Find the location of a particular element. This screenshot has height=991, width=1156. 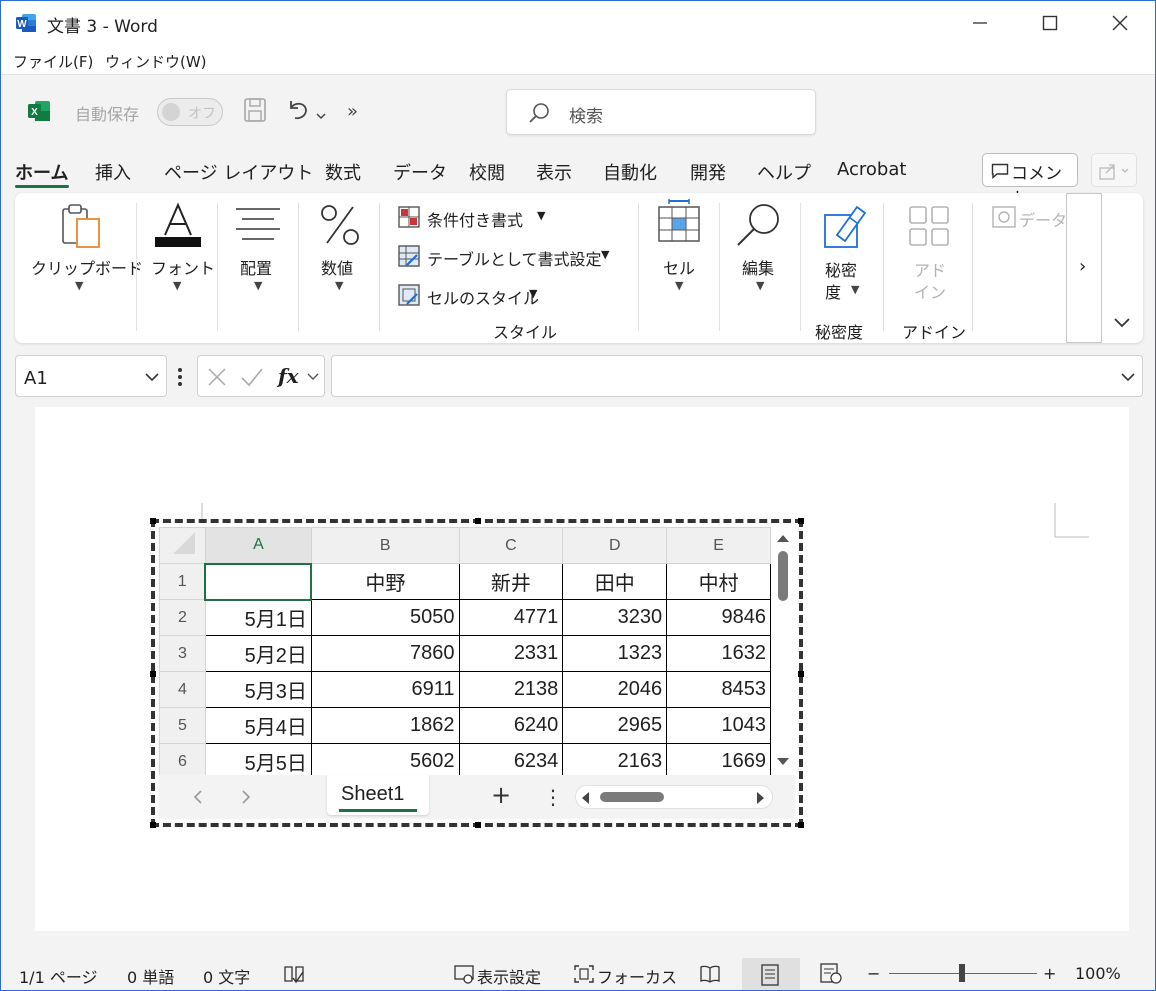

cell: 6911 is located at coordinates (385, 689).